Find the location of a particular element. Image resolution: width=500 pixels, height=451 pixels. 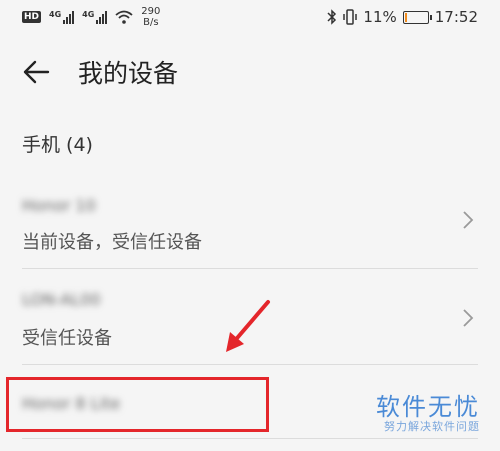

watermark: 软件无忧 努力解决软件问题 is located at coordinates (428, 414).